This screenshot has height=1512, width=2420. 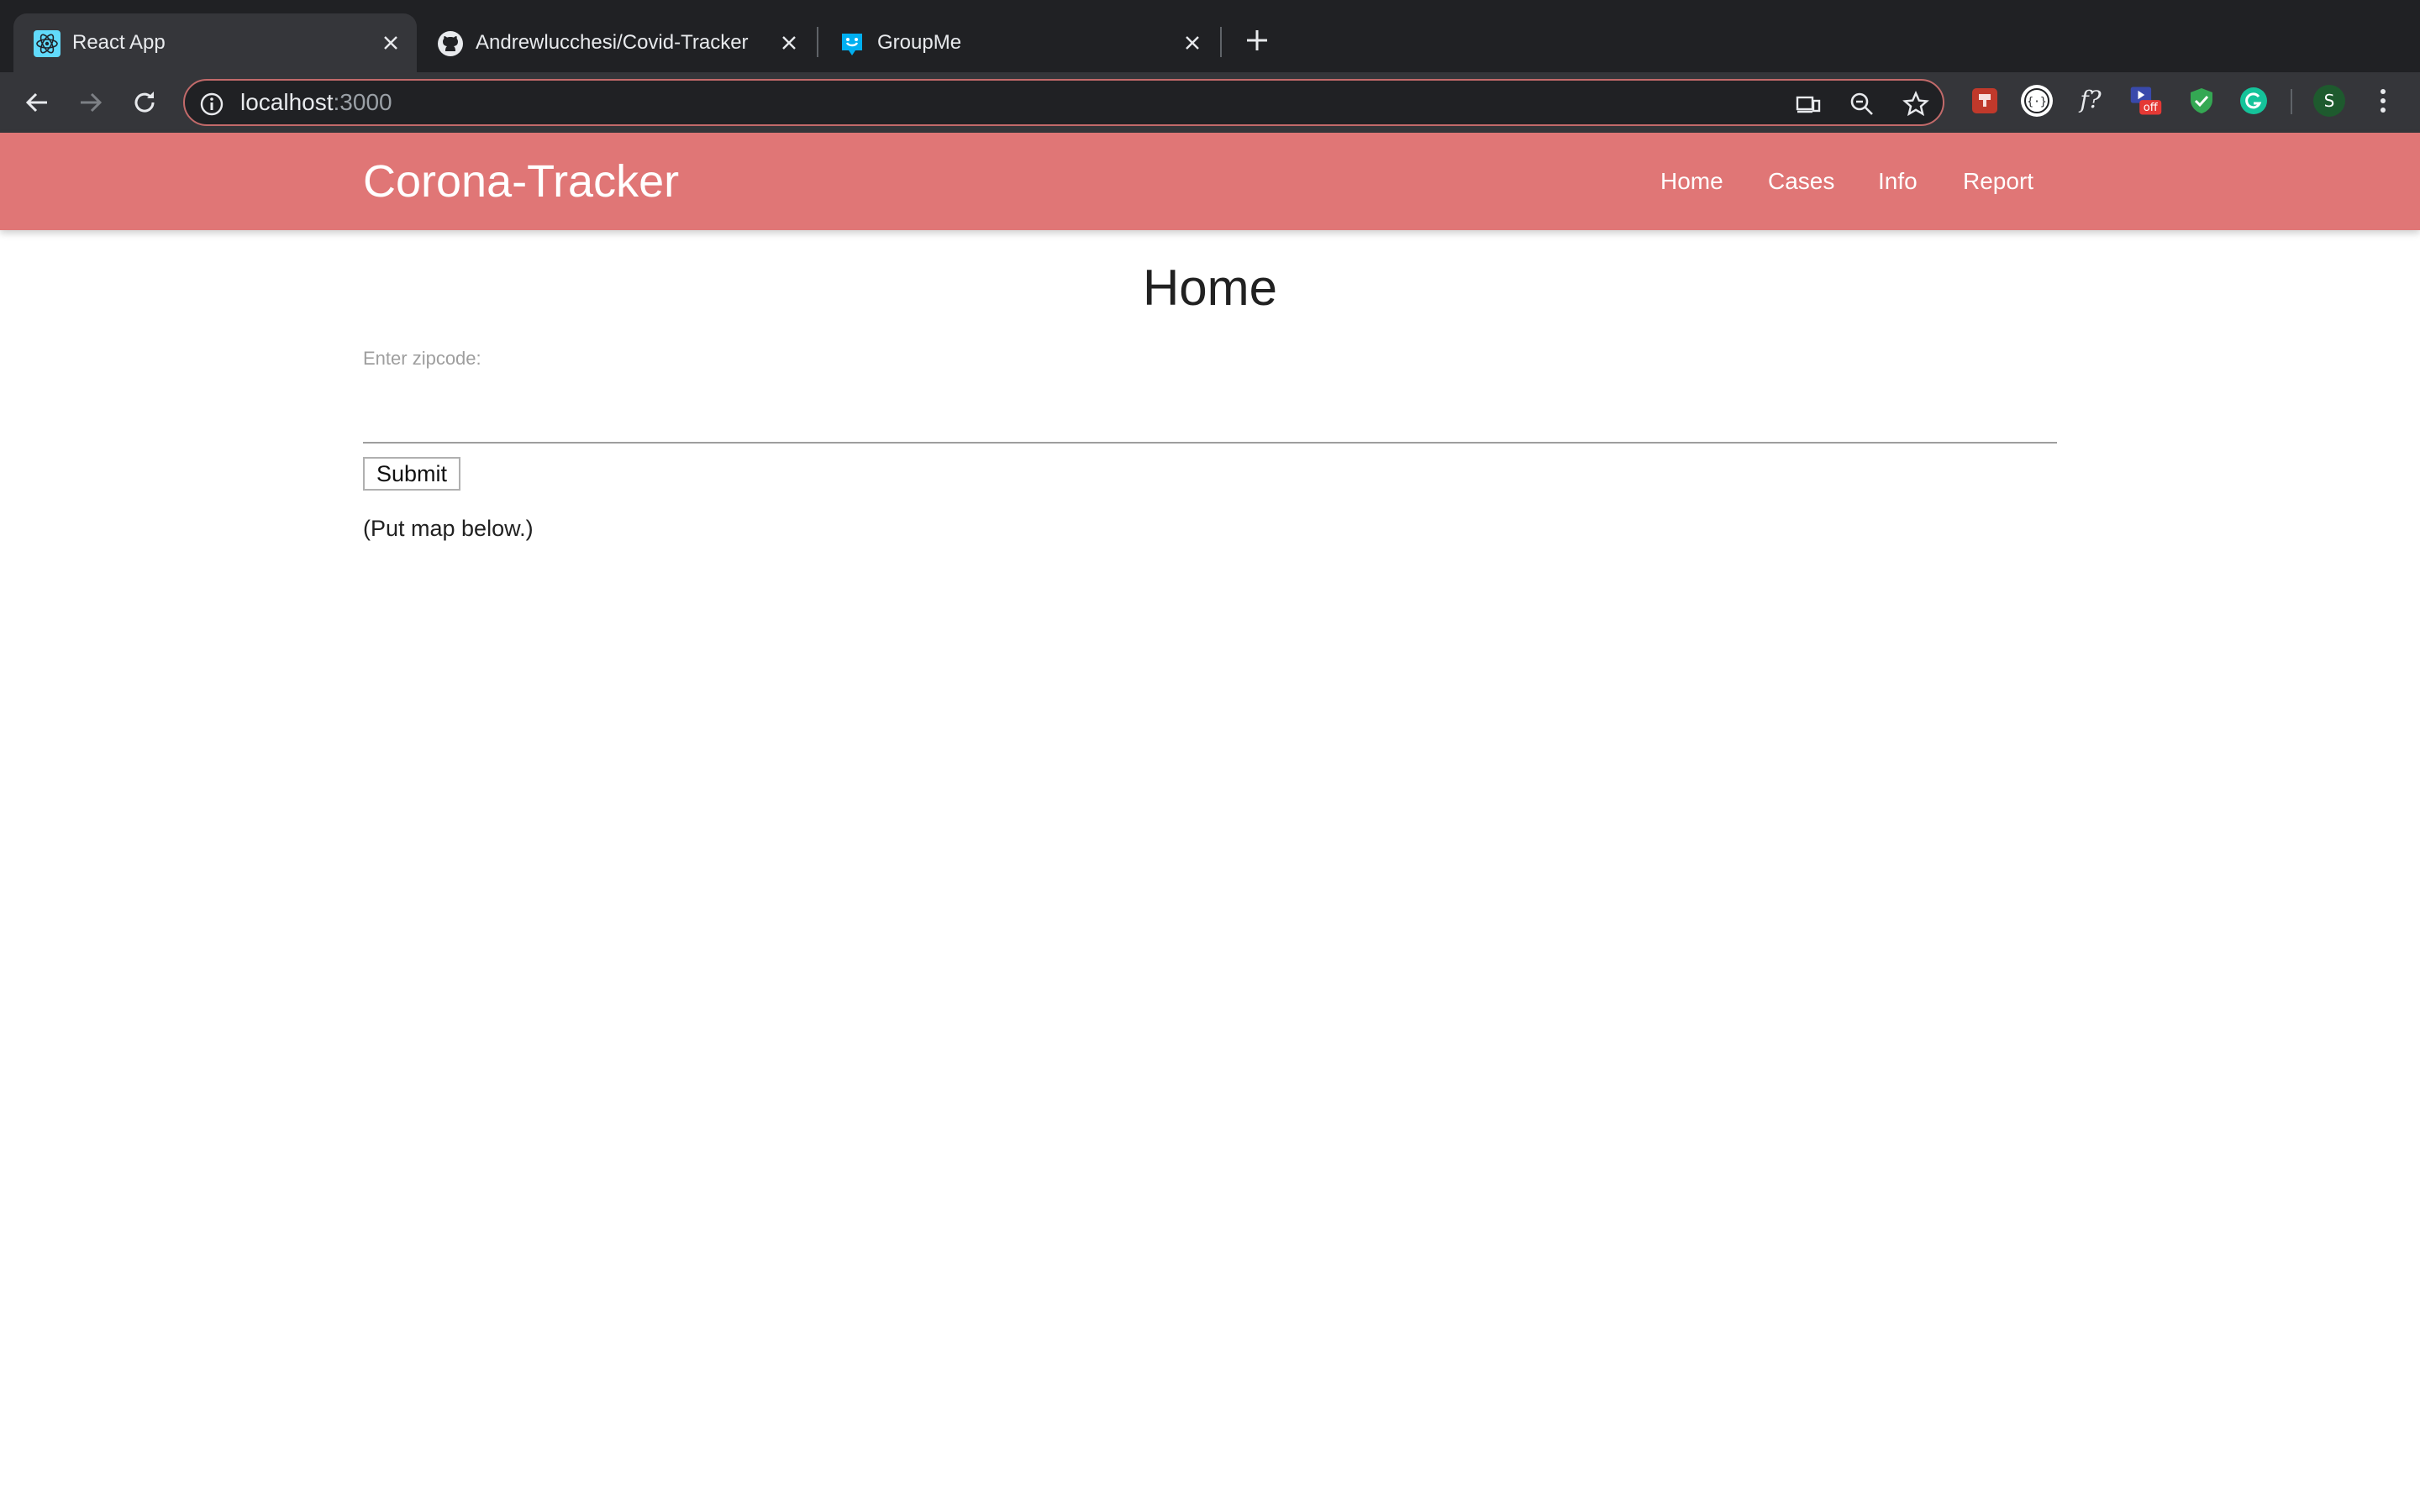 I want to click on profile-avatar: S, so click(x=2329, y=101).